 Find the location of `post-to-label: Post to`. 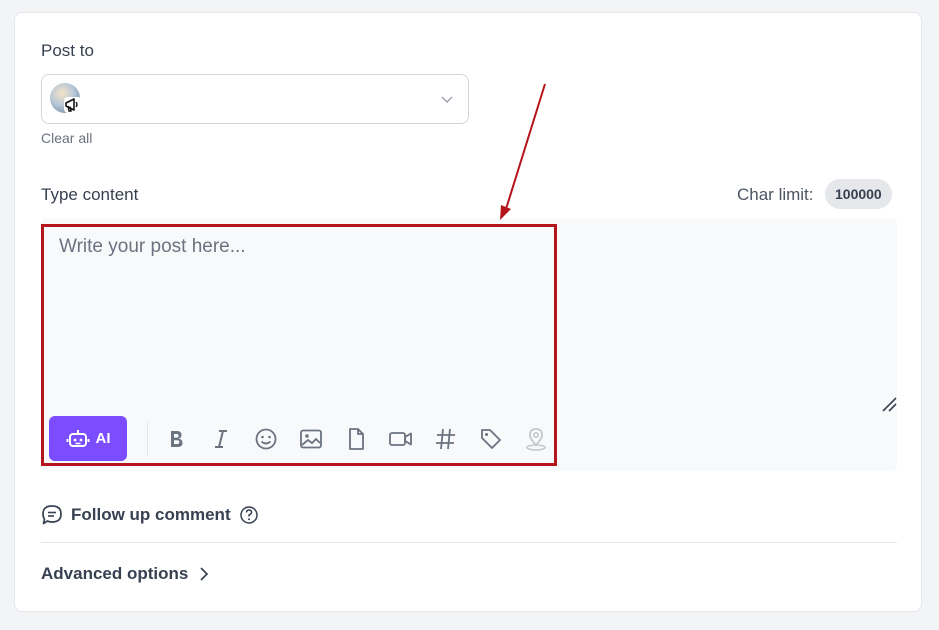

post-to-label: Post to is located at coordinates (67, 50).